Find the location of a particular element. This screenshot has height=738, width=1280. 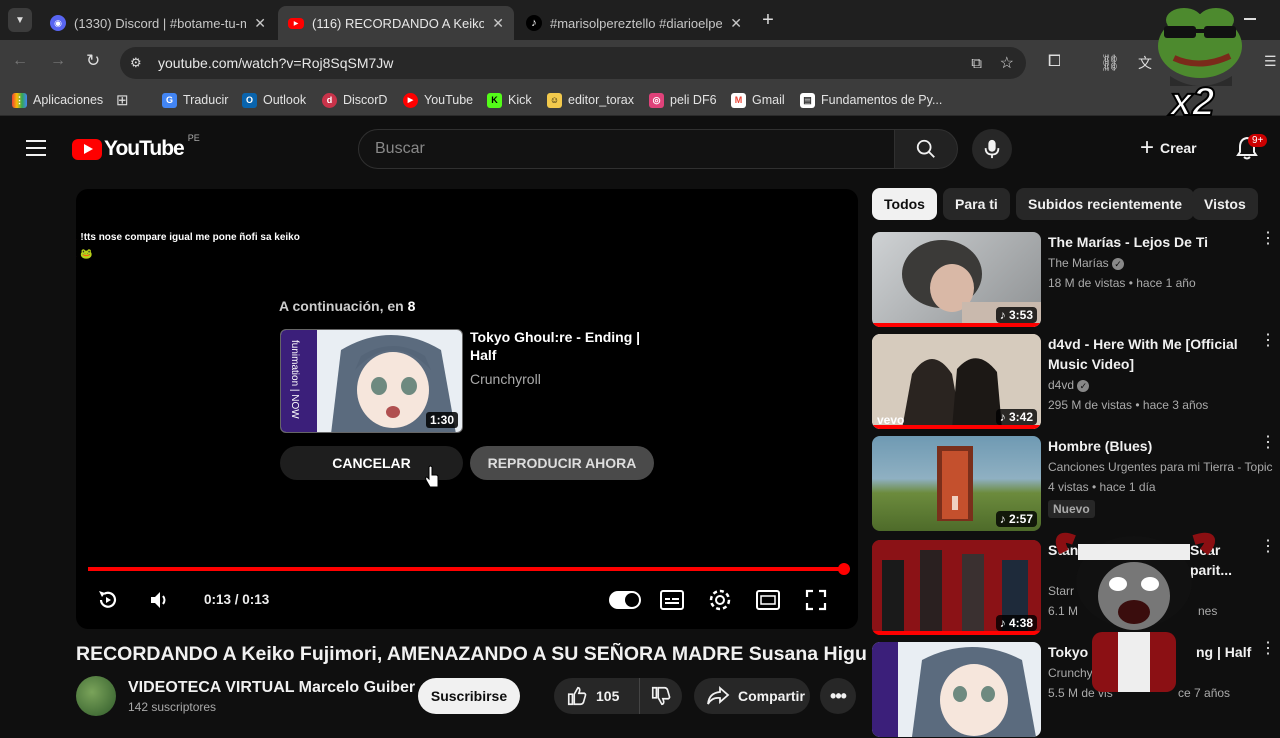

up-next-label: A continuación, en is located at coordinates (341, 306).